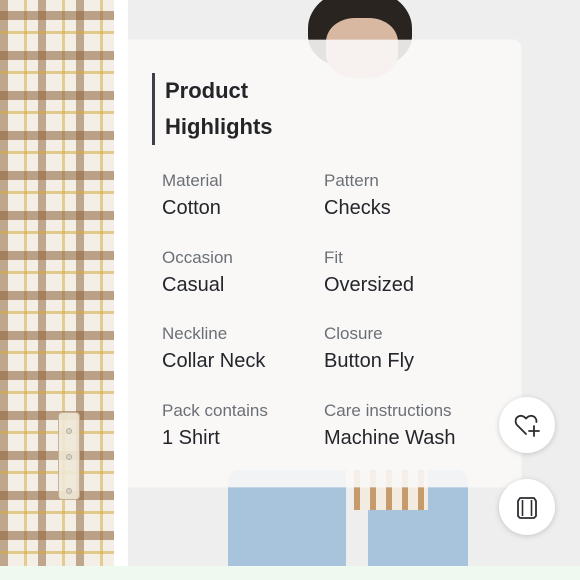  What do you see at coordinates (242, 349) in the screenshot?
I see `attribute-neckline: Neckline Collar Neck` at bounding box center [242, 349].